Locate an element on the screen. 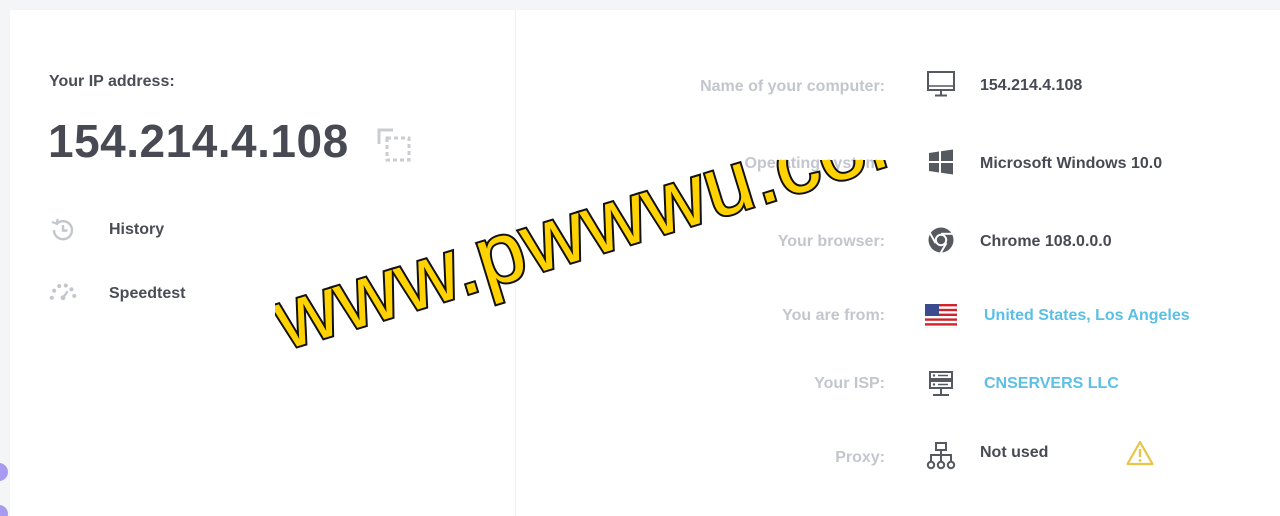  speedometer-icon is located at coordinates (63, 294).